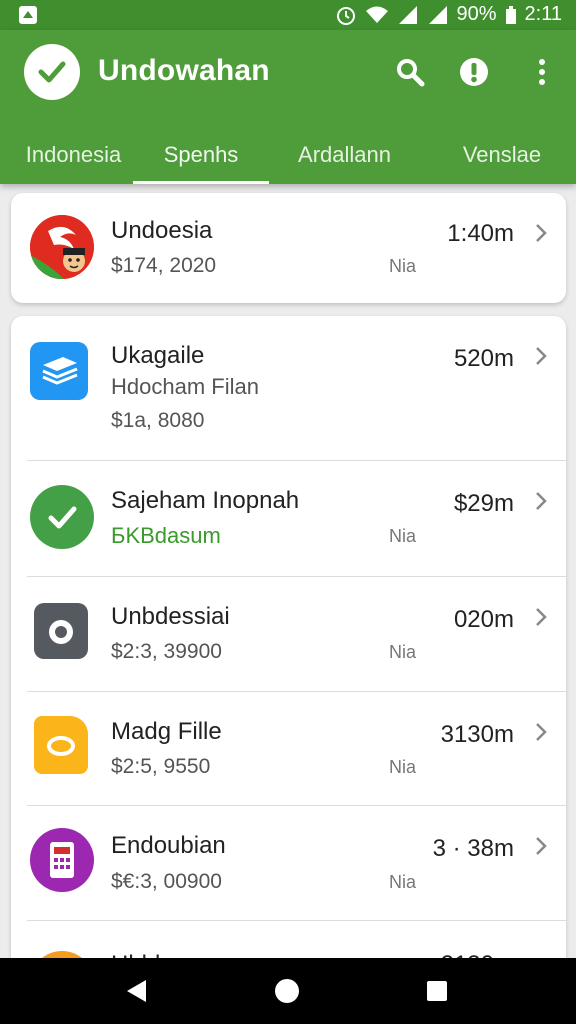 The width and height of the screenshot is (576, 1024). What do you see at coordinates (510, 14) in the screenshot?
I see `battery-icon` at bounding box center [510, 14].